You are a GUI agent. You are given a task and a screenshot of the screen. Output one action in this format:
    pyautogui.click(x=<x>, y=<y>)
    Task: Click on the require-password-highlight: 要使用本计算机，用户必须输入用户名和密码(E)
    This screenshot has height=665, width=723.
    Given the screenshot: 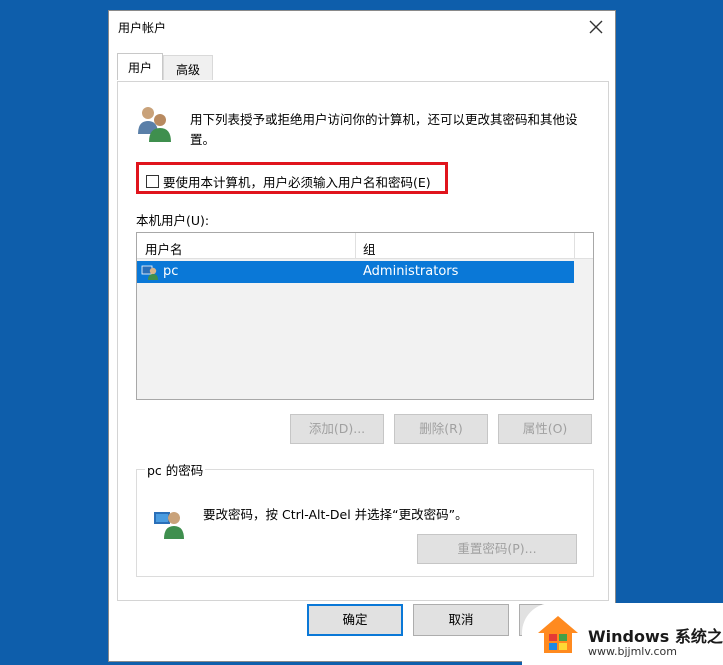 What is the action you would take?
    pyautogui.click(x=292, y=178)
    